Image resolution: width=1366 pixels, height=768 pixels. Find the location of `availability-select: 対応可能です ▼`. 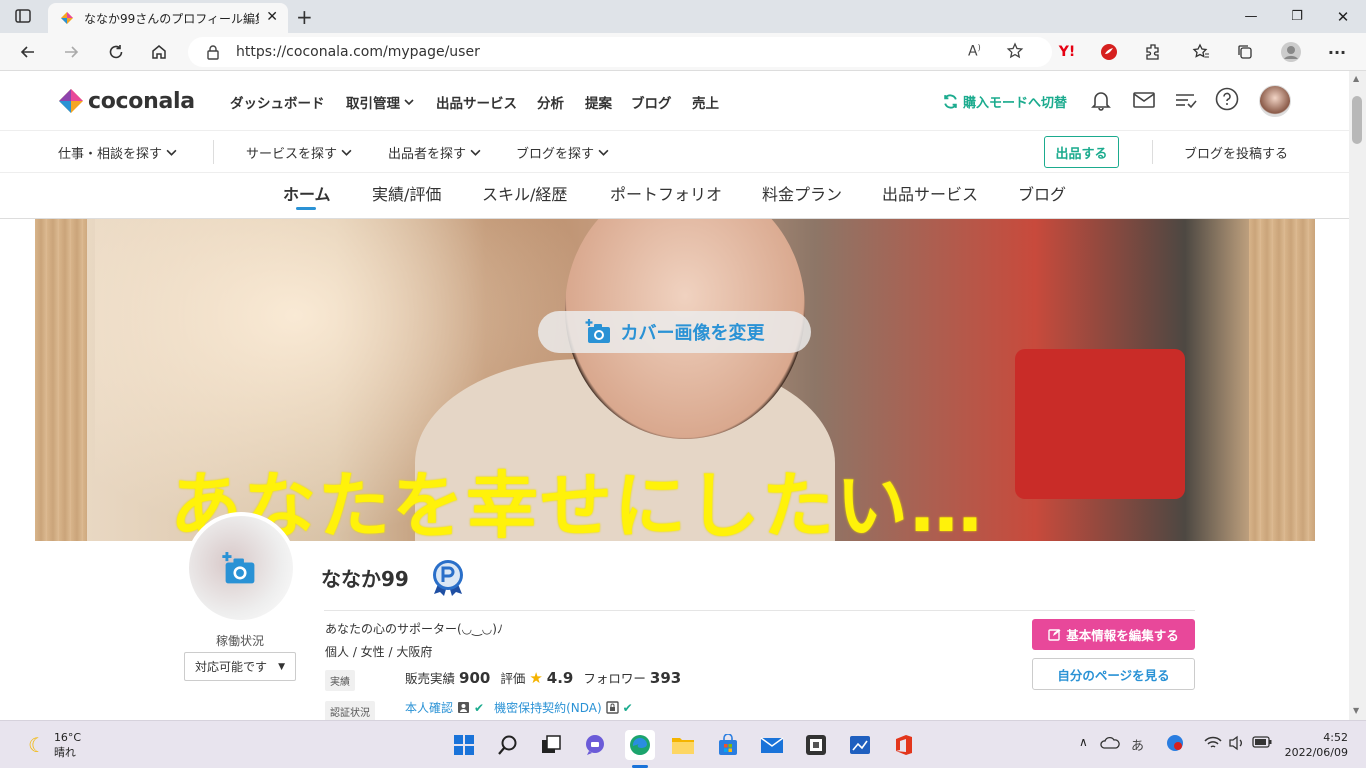

availability-select: 対応可能です ▼ is located at coordinates (240, 666).